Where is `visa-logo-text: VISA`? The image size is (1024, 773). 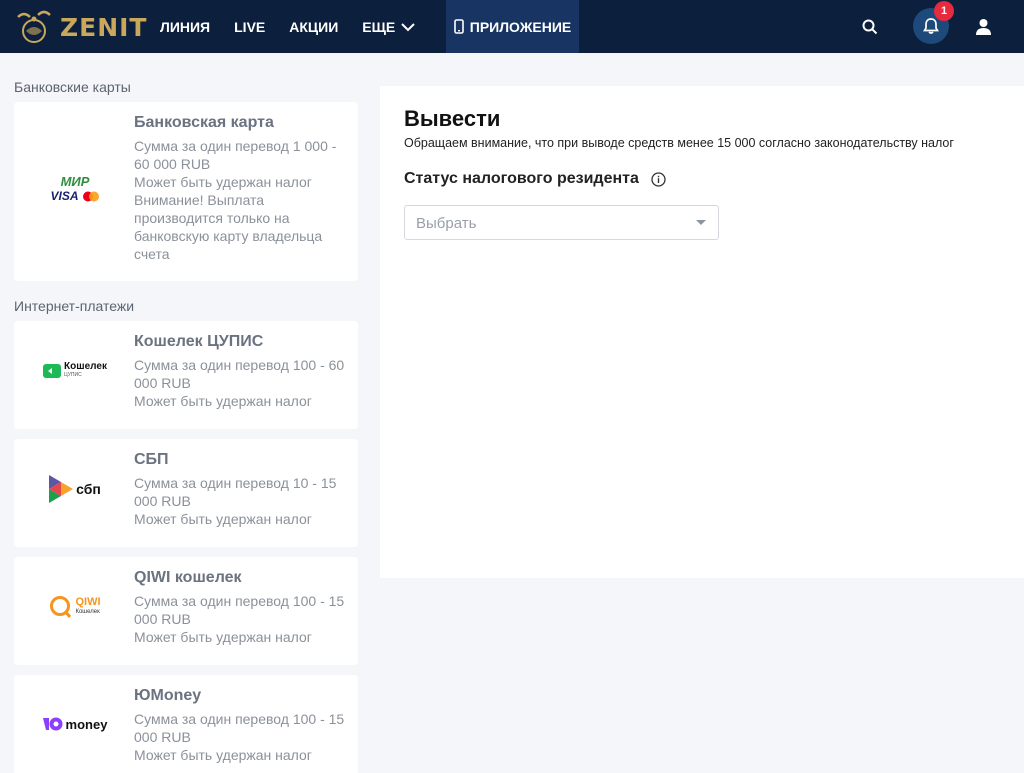
visa-logo-text: VISA is located at coordinates (64, 196).